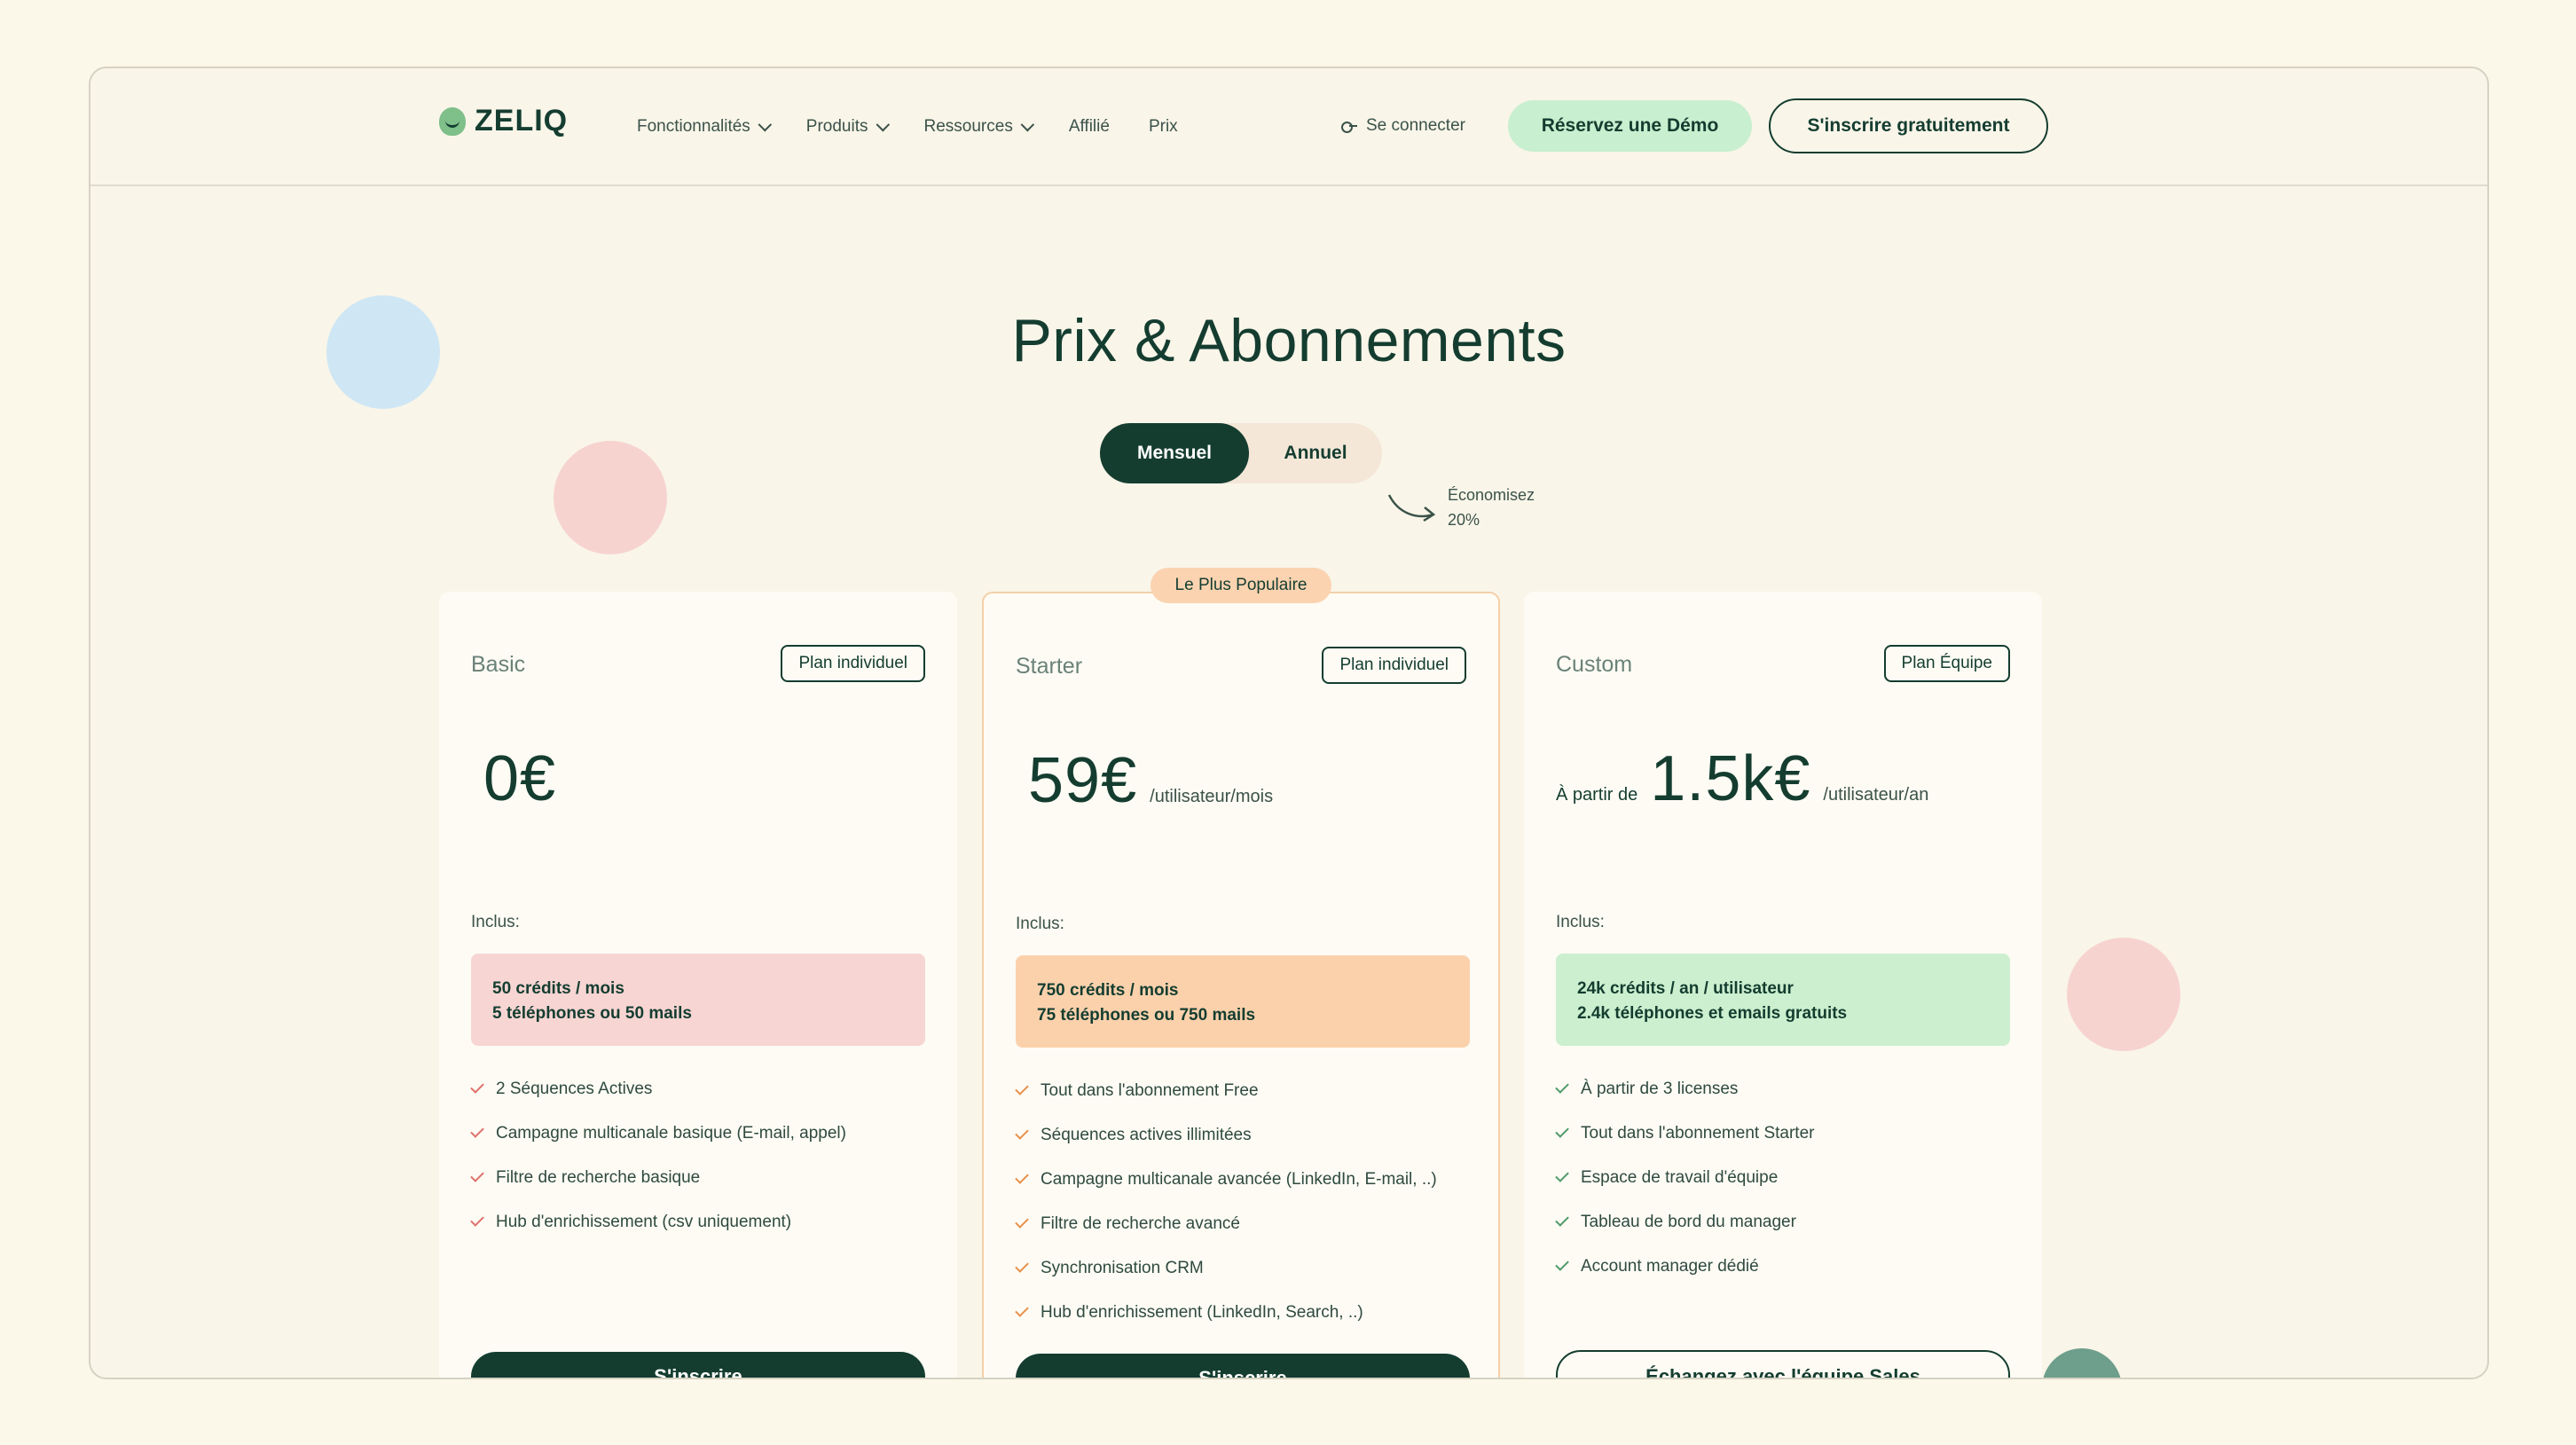  I want to click on page-title: Prix & Abonnements, so click(1289, 340).